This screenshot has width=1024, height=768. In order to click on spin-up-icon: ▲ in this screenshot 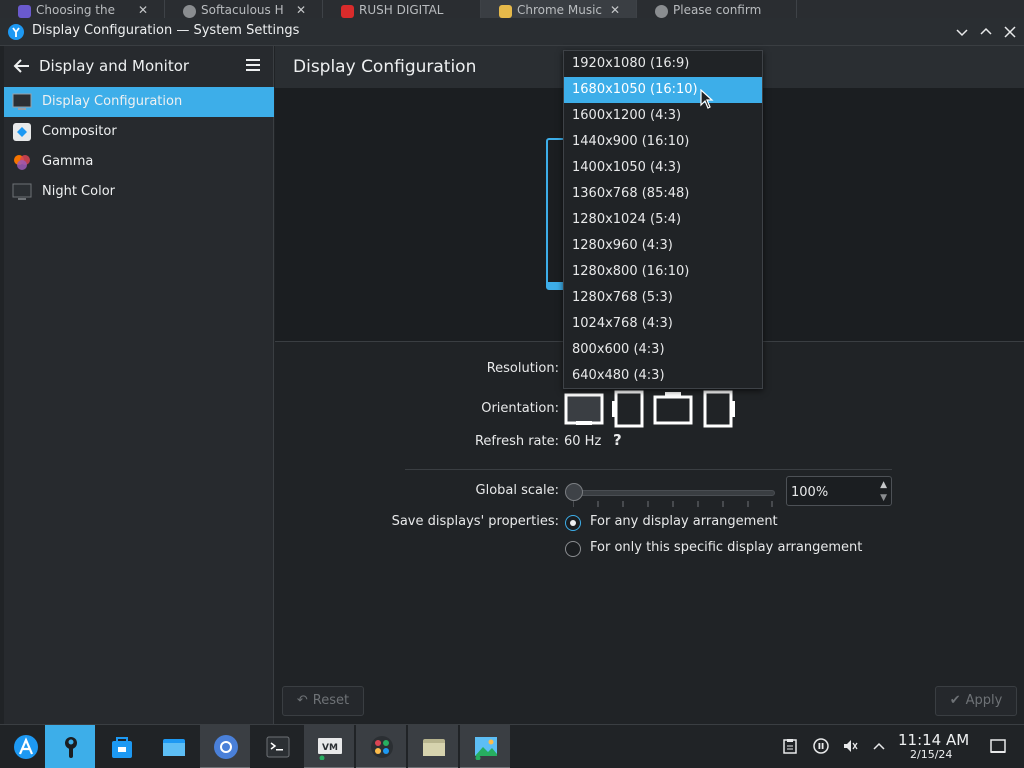, I will do `click(883, 485)`.